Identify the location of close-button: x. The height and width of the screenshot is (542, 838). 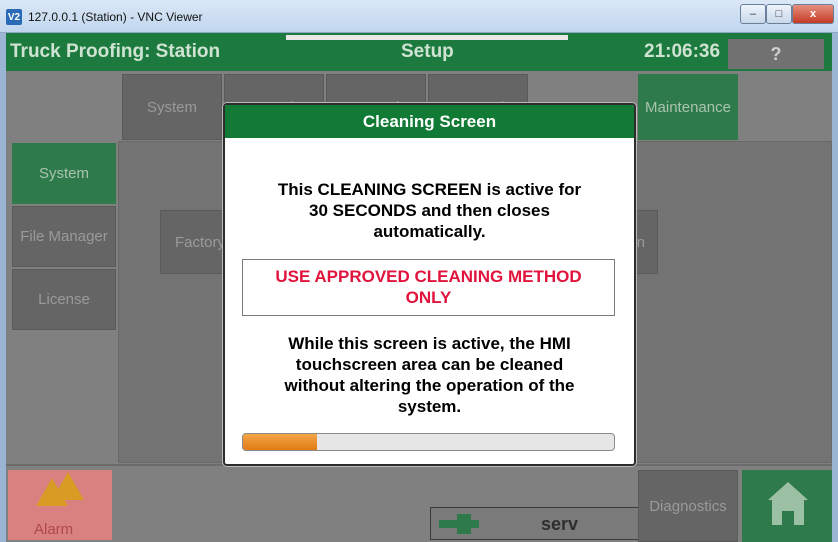
(813, 14).